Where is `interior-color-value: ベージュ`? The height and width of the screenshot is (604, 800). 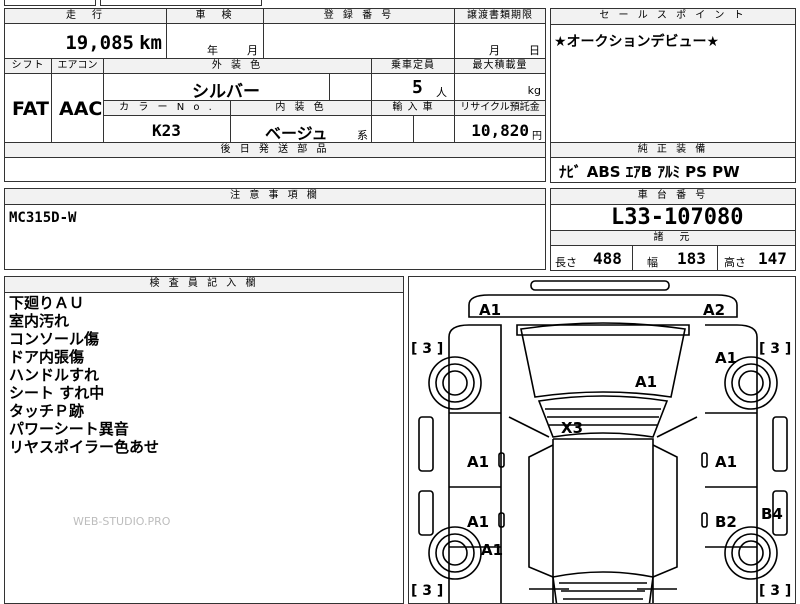
interior-color-value: ベージュ is located at coordinates (296, 133).